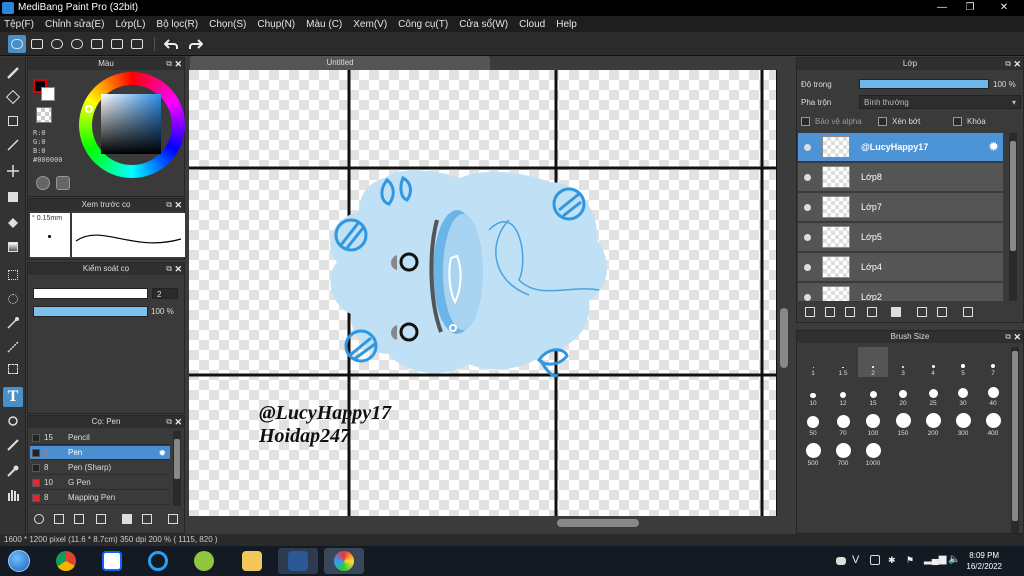  What do you see at coordinates (900, 147) in the screenshot?
I see `layer-row: @LucyHappy17 ✹` at bounding box center [900, 147].